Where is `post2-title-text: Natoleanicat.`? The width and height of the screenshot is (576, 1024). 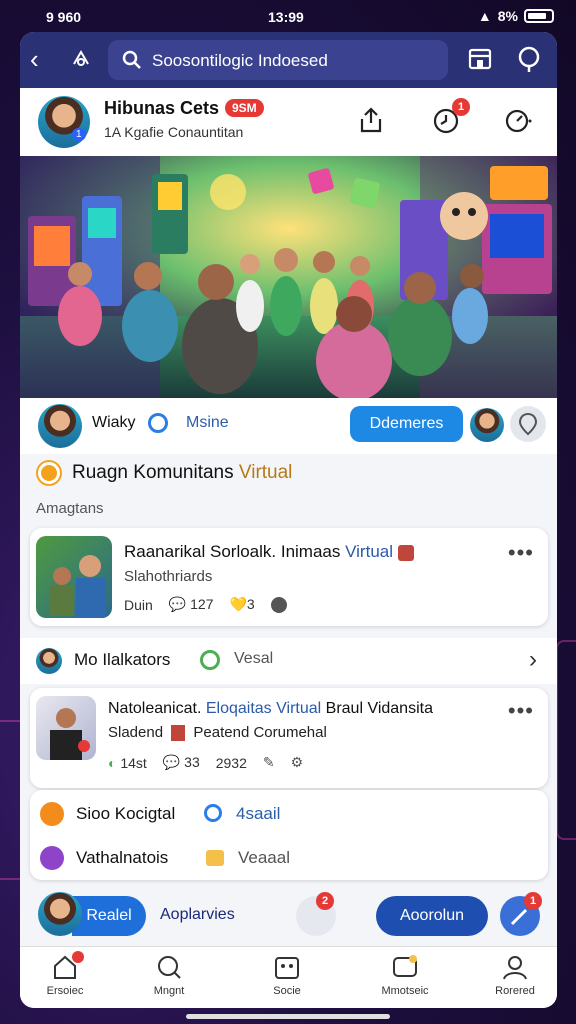 post2-title-text: Natoleanicat. is located at coordinates (155, 708).